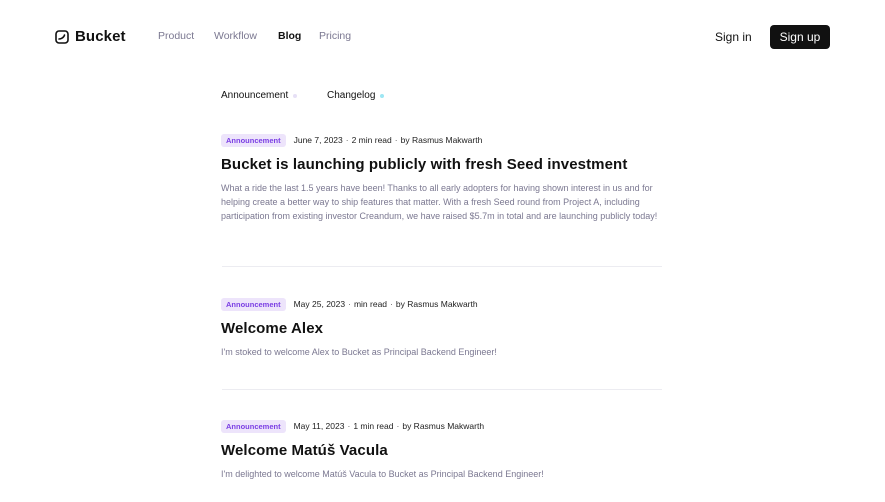 The image size is (885, 502). What do you see at coordinates (295, 95) in the screenshot?
I see `filter-announcement-dot` at bounding box center [295, 95].